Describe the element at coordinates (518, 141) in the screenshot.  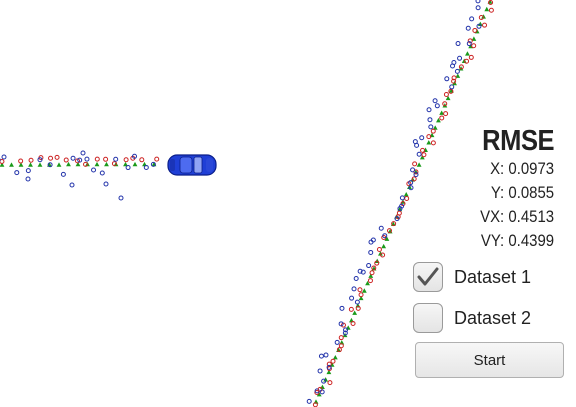
I see `rmse-title: RMSE` at that location.